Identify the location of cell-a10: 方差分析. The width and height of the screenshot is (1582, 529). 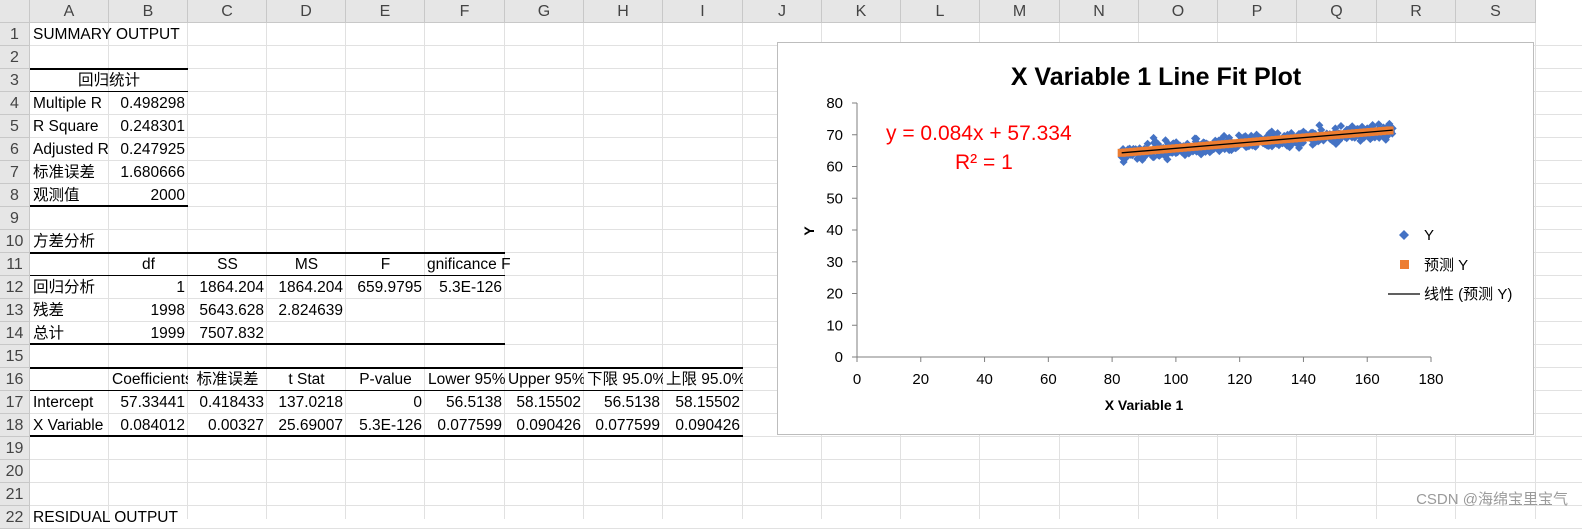
(148, 241).